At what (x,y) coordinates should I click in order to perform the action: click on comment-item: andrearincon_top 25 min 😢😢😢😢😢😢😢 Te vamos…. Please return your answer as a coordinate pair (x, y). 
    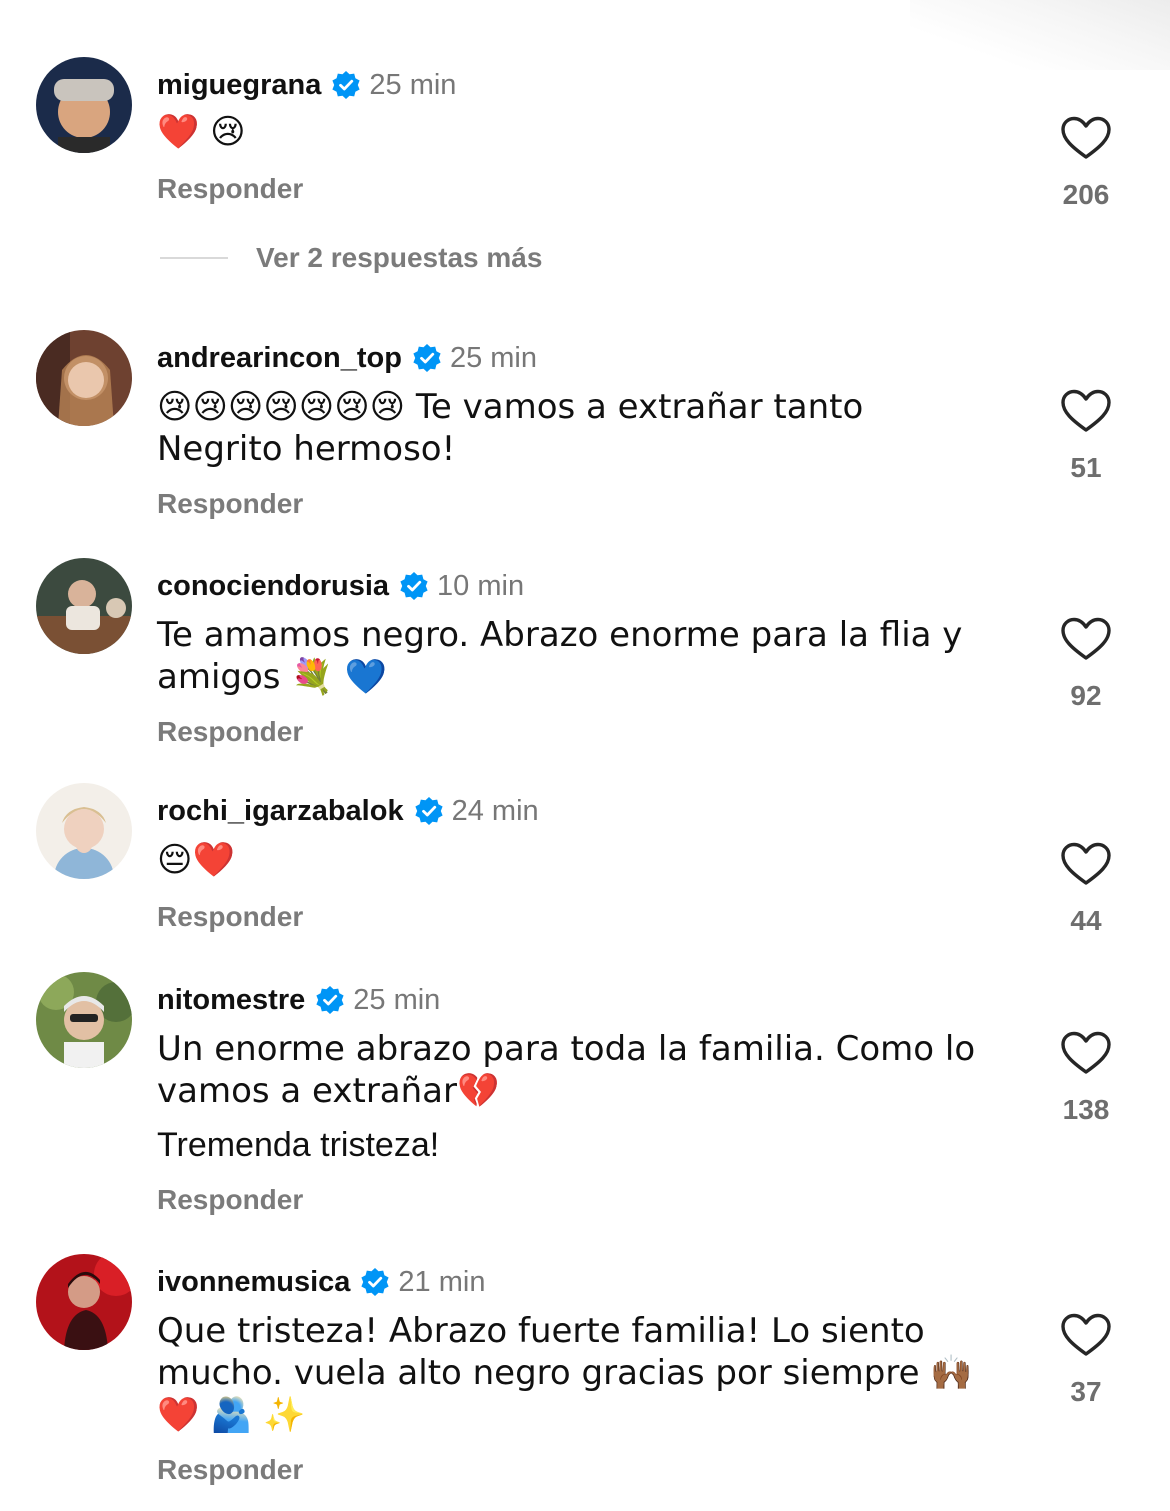
    Looking at the image, I should click on (585, 430).